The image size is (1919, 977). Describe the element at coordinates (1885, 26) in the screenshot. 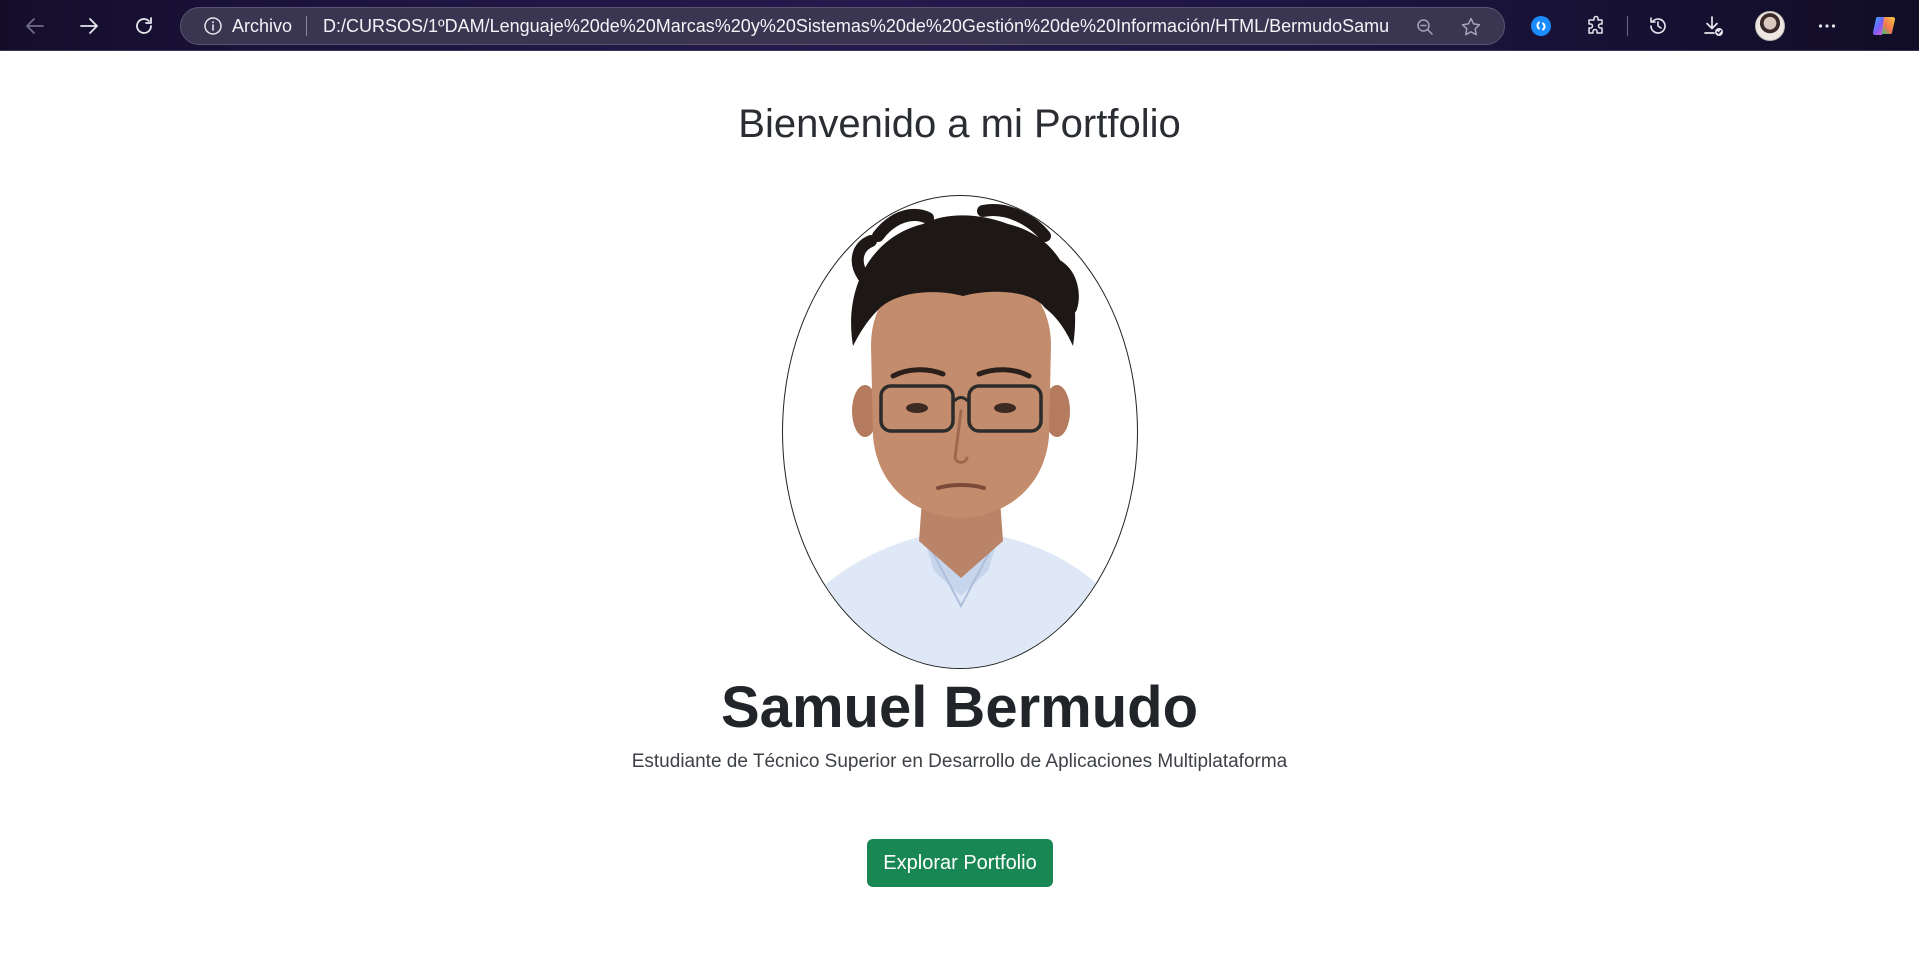

I see `copilot-icon` at that location.